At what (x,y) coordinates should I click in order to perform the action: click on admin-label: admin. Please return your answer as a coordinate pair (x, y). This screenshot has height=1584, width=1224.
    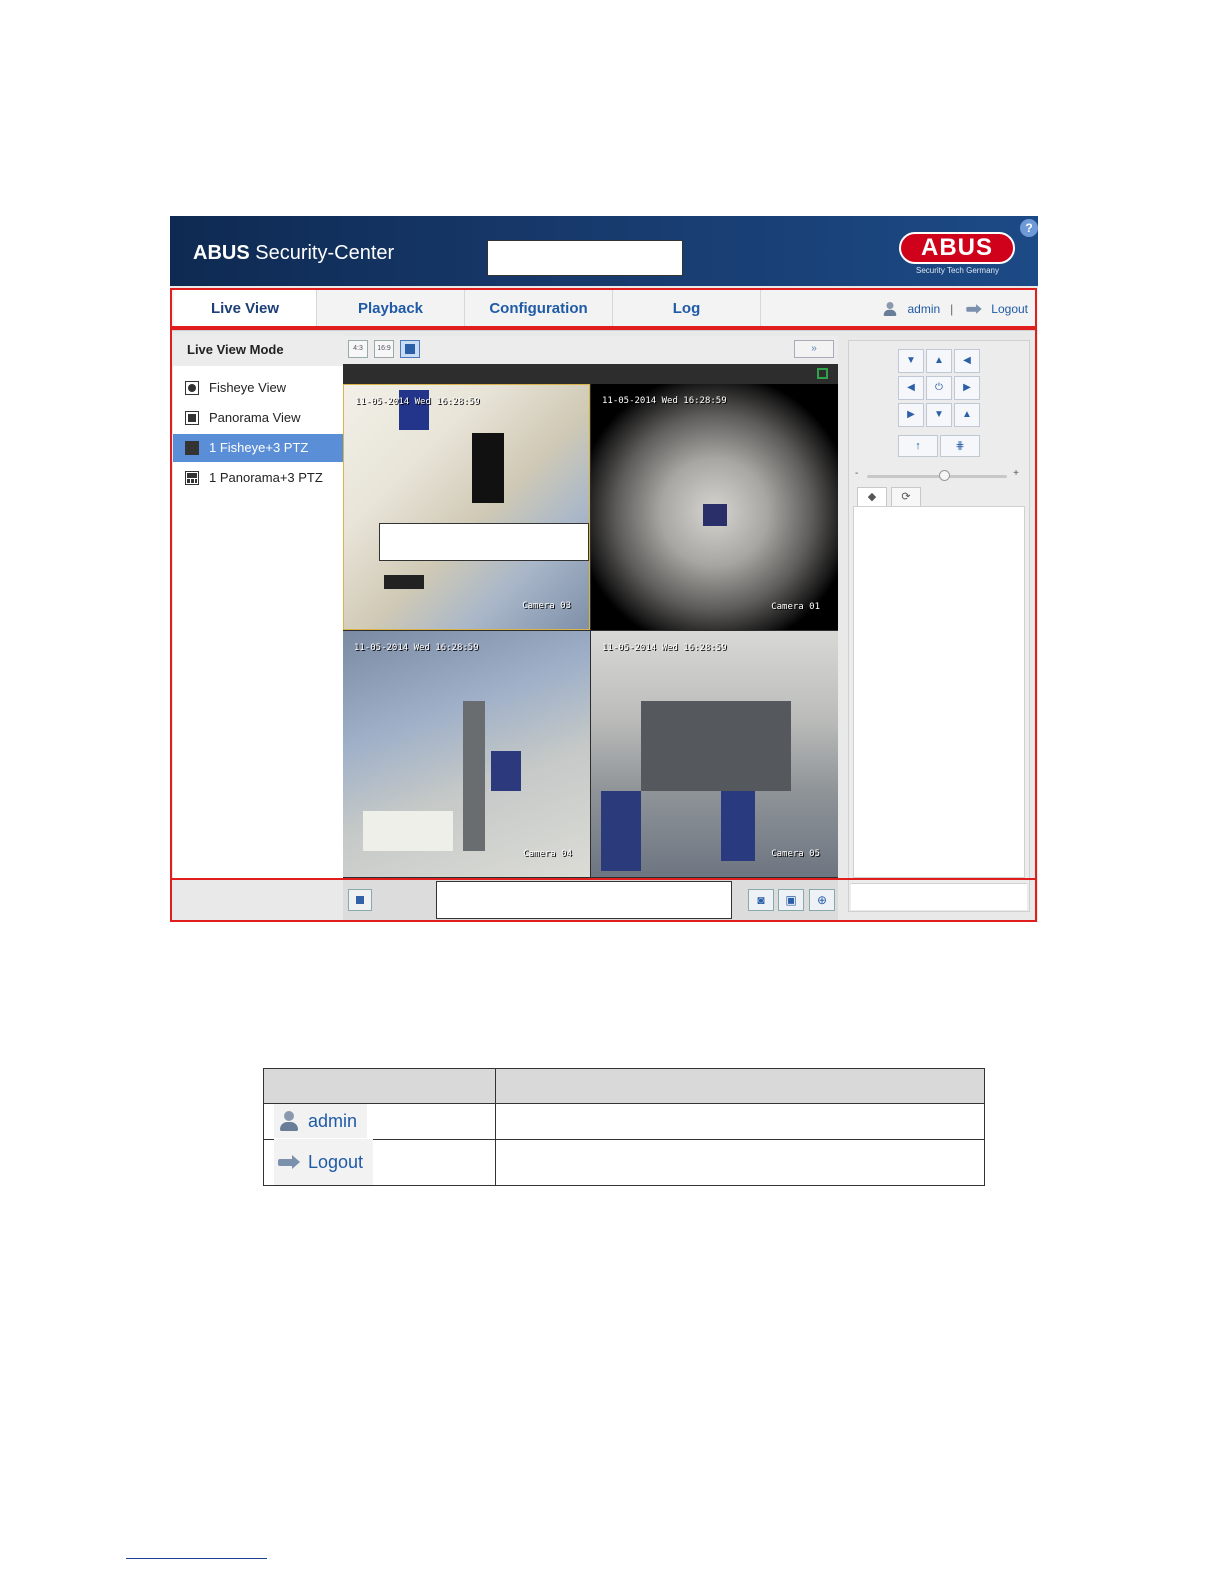
    Looking at the image, I should click on (333, 1120).